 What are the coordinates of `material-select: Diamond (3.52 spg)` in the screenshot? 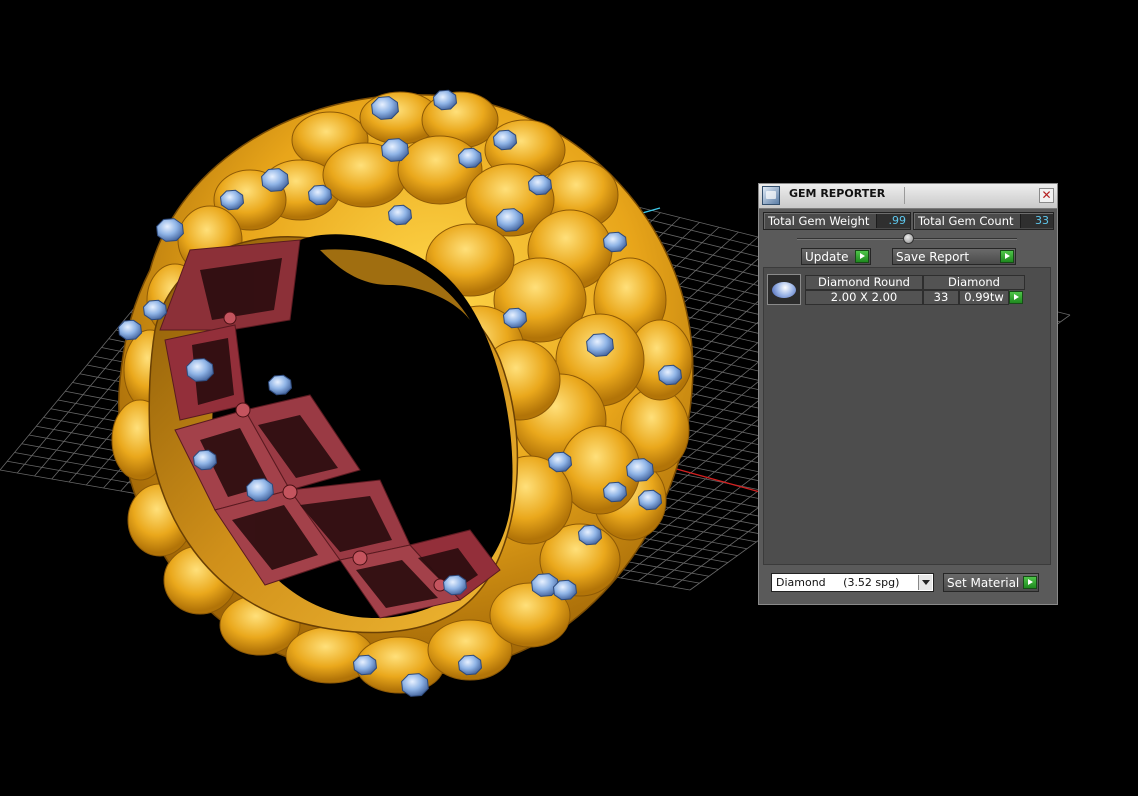 It's located at (852, 582).